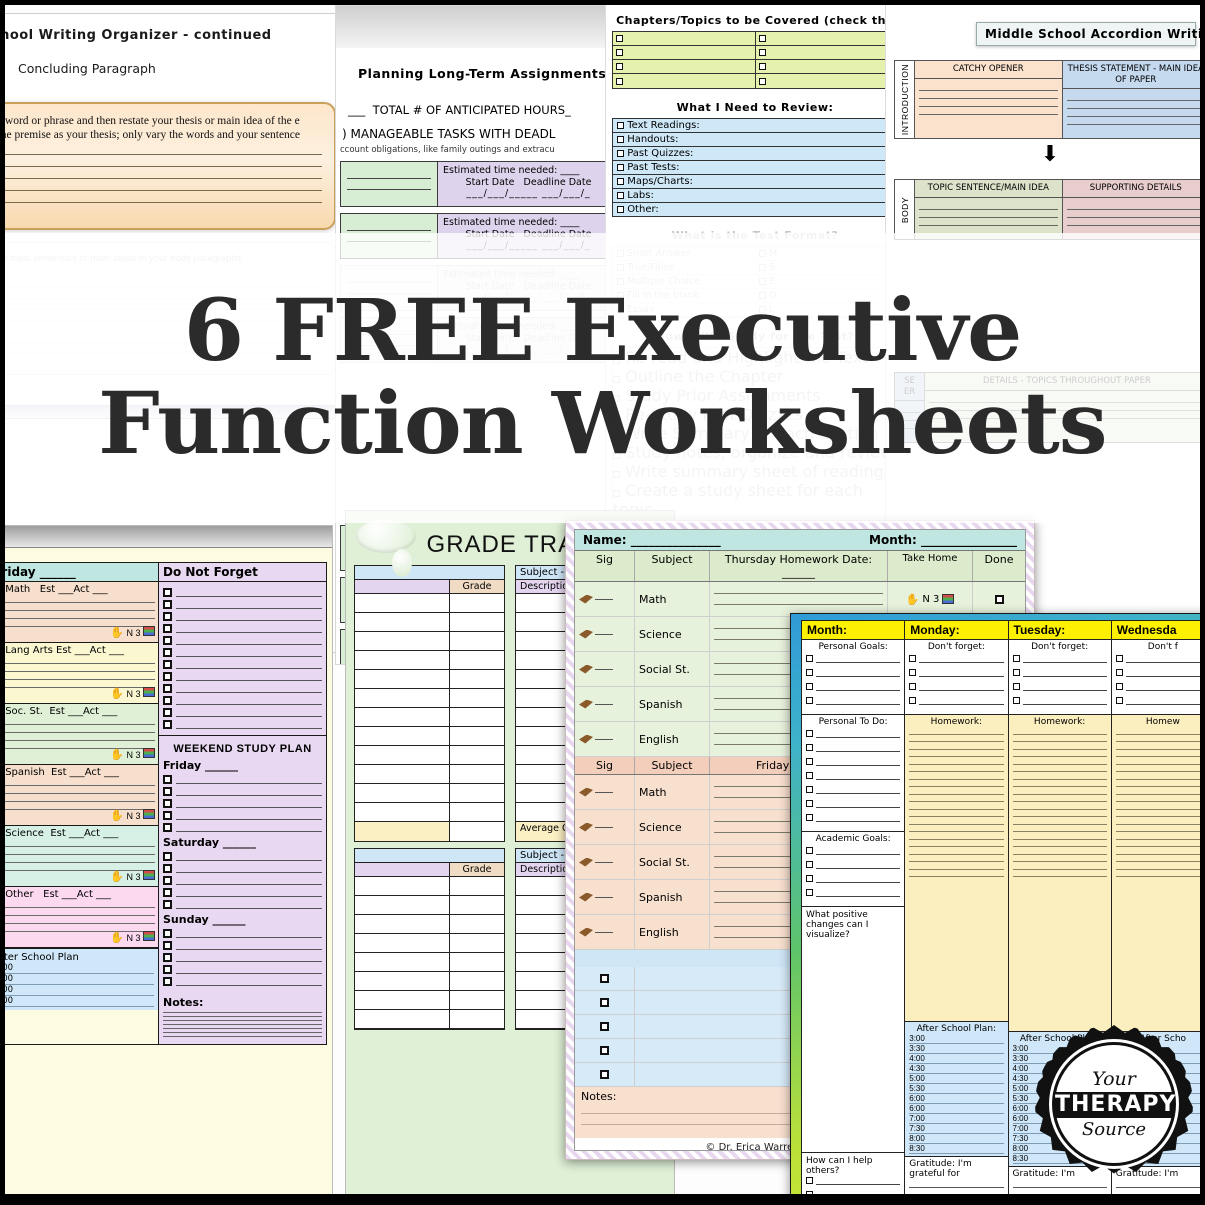  I want to click on average-grade-row, so click(429, 831).